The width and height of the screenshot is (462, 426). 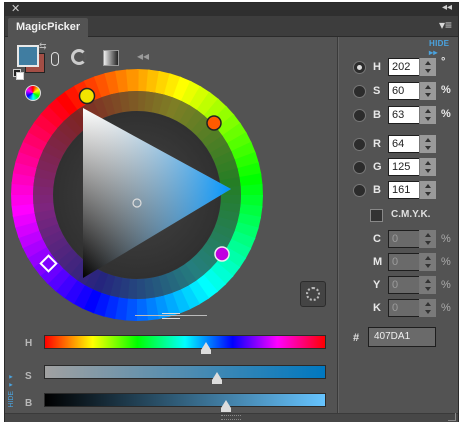 What do you see at coordinates (377, 285) in the screenshot?
I see `label-y: Y` at bounding box center [377, 285].